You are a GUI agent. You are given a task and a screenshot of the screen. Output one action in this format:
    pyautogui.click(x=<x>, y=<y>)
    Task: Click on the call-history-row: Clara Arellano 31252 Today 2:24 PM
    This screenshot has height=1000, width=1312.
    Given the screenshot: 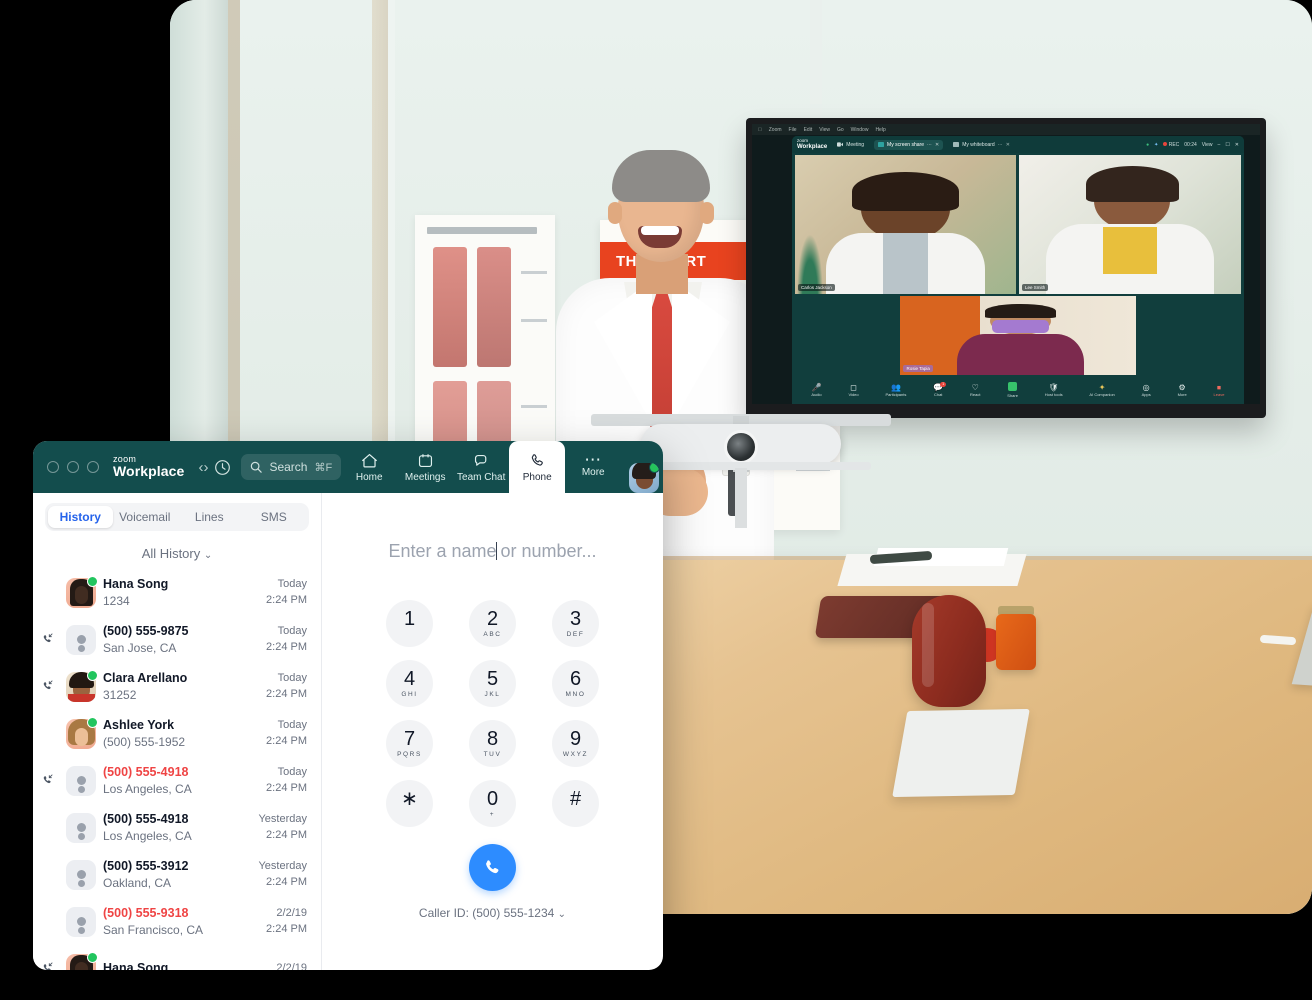 What is the action you would take?
    pyautogui.click(x=177, y=686)
    